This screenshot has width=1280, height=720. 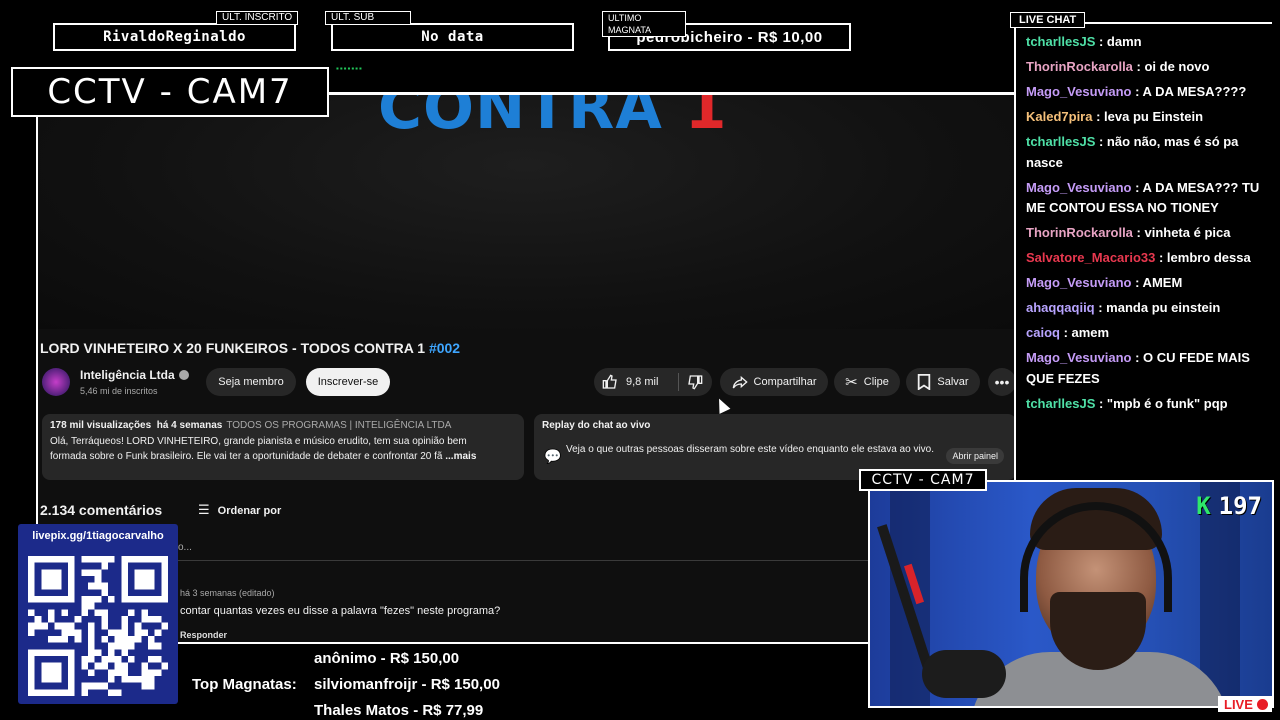 I want to click on qr-code-icon, so click(x=98, y=626).